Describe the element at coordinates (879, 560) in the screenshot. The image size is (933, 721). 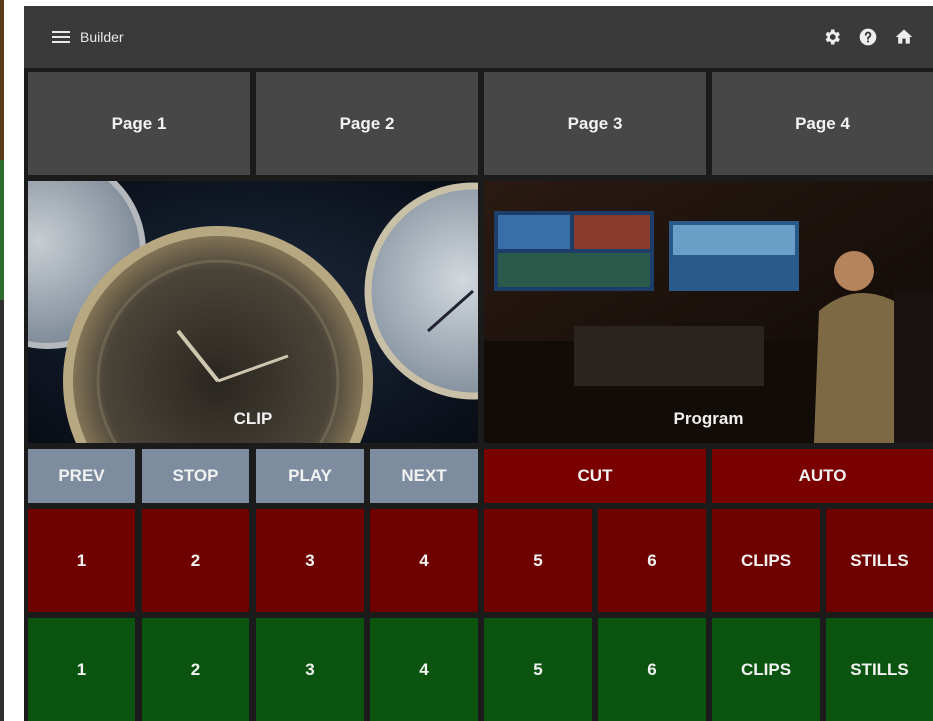
I see `preview-source-stills: STILLS` at that location.